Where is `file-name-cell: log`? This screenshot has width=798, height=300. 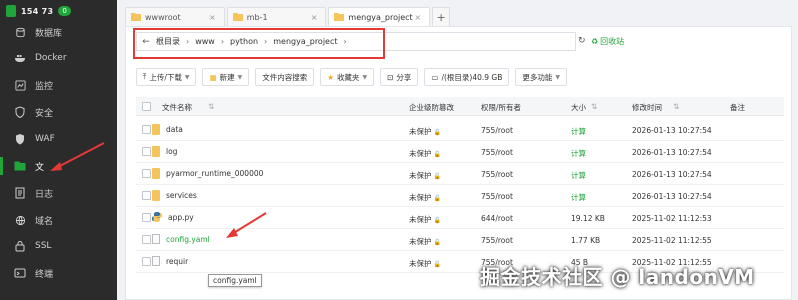 file-name-cell: log is located at coordinates (164, 151).